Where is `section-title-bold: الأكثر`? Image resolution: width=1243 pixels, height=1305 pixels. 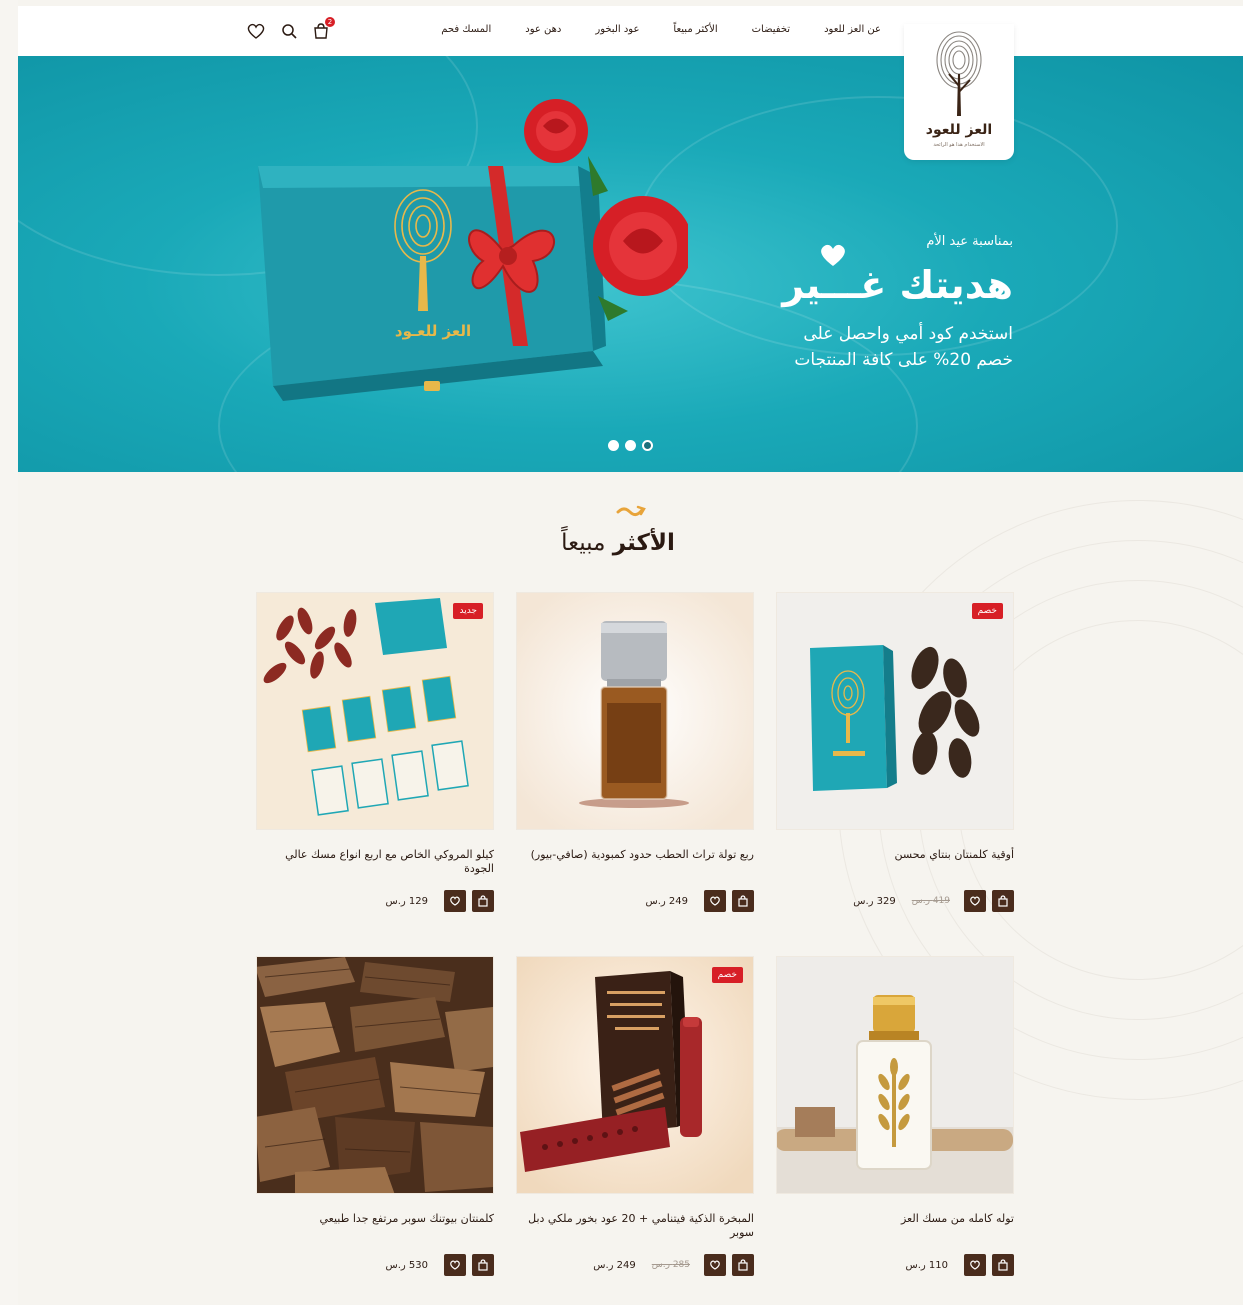 section-title-bold: الأكثر is located at coordinates (643, 543).